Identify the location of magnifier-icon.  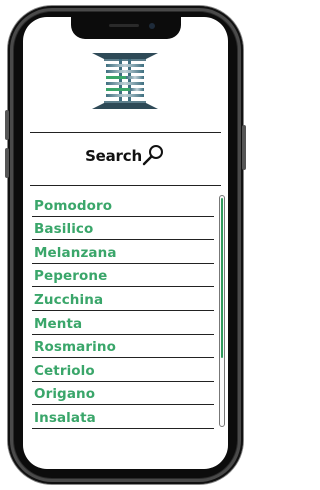
(154, 155).